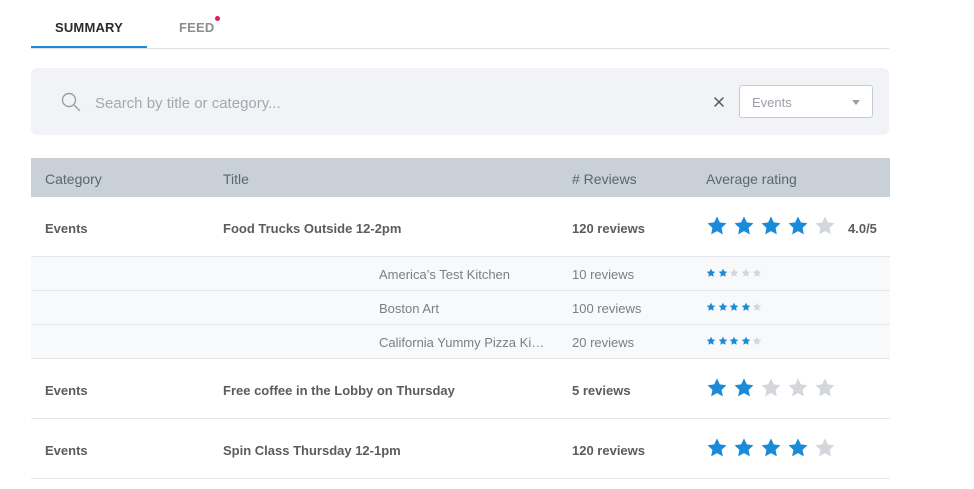  Describe the element at coordinates (218, 18) in the screenshot. I see `notification-dot` at that location.